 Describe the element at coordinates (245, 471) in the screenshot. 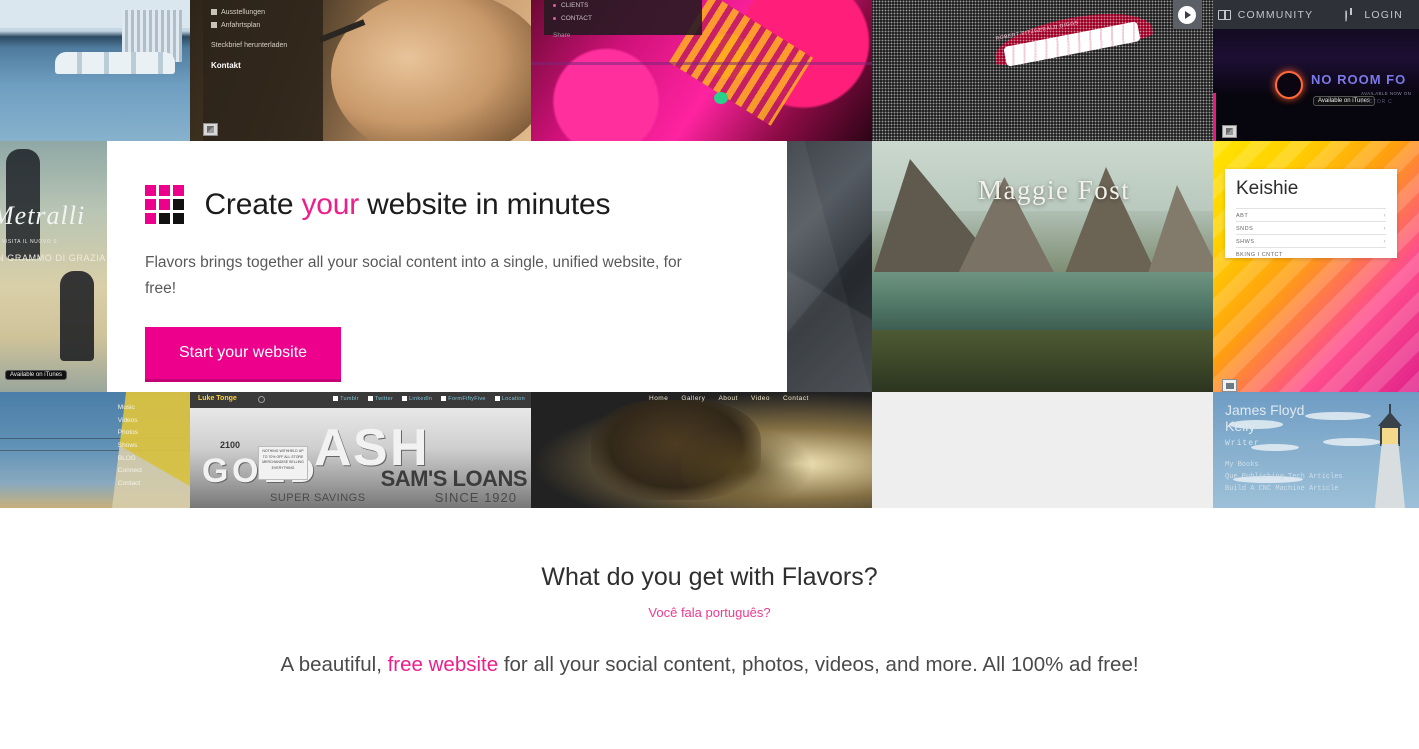

I see `sign-letter-o: O` at that location.